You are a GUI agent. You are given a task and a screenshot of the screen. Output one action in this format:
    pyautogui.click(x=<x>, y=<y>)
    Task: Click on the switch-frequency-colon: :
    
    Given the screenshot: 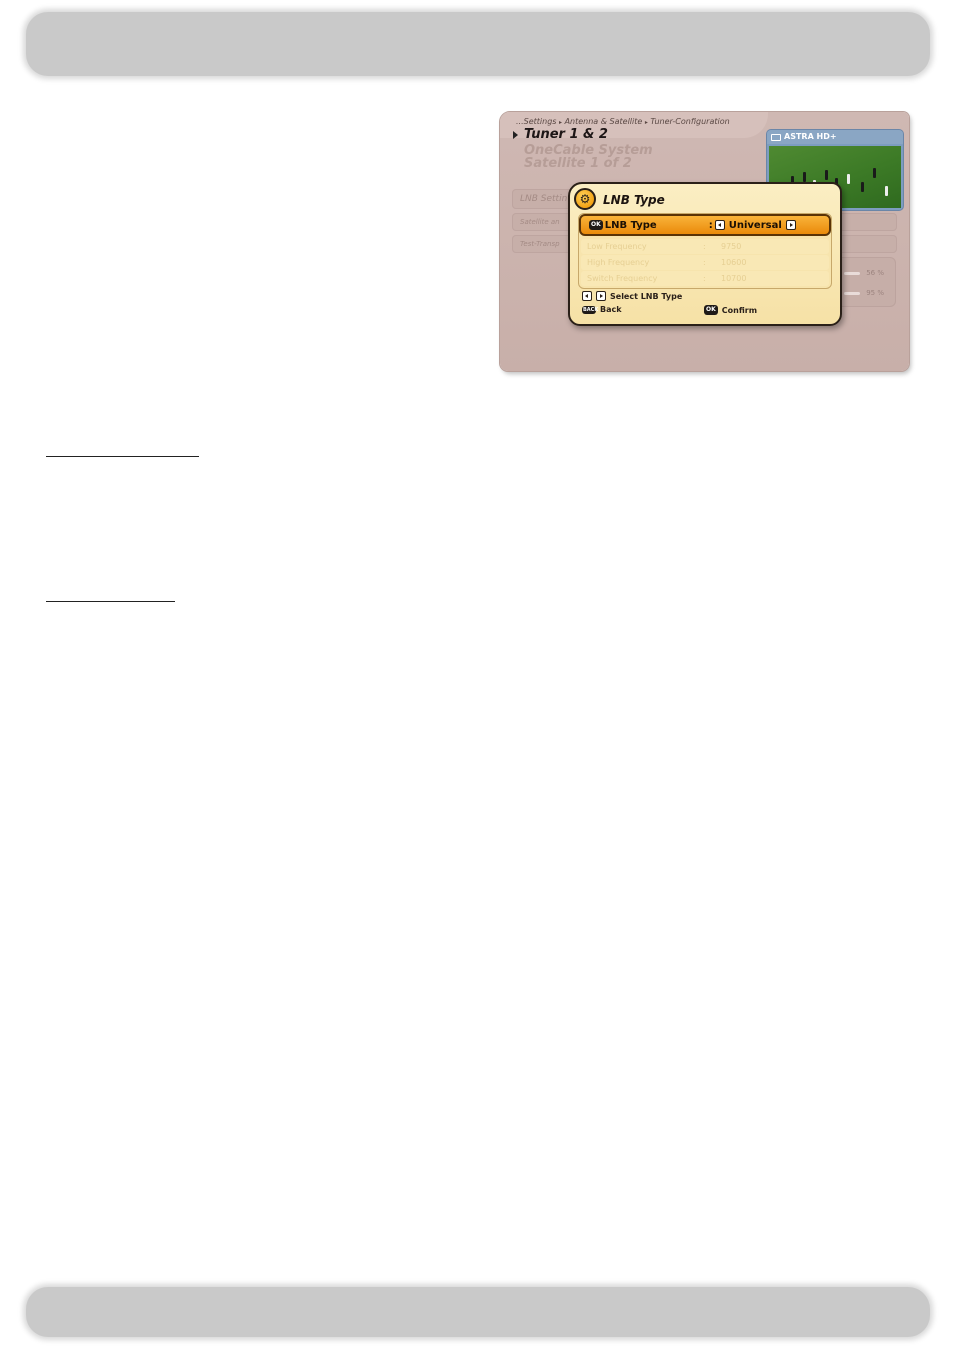 What is the action you would take?
    pyautogui.click(x=704, y=278)
    